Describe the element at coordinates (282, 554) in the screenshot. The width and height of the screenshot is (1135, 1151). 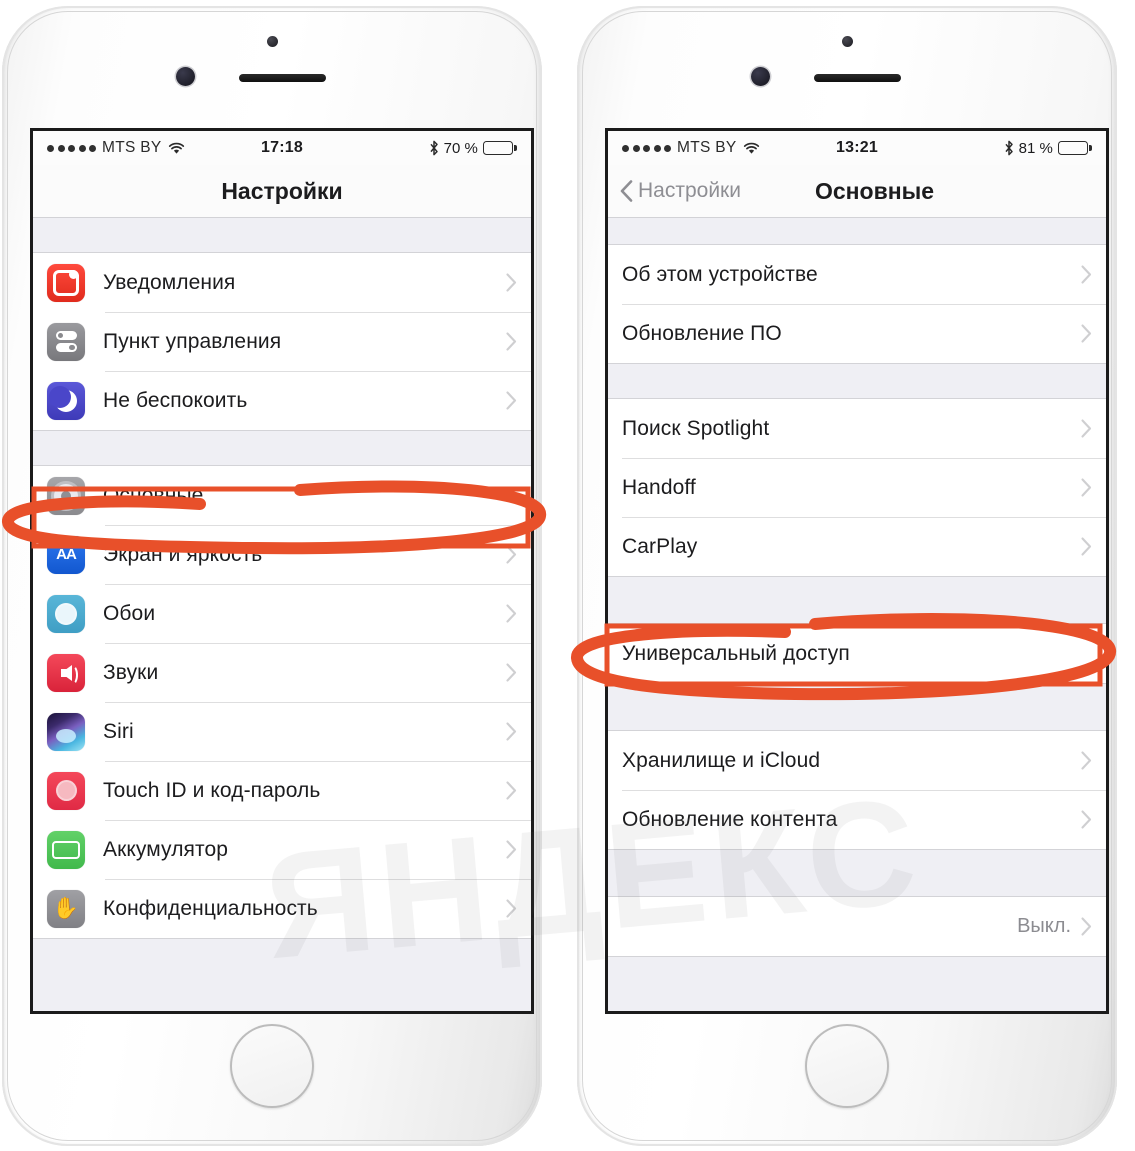
I see `settings-row-display-brightness: AA Экран и яркость` at that location.